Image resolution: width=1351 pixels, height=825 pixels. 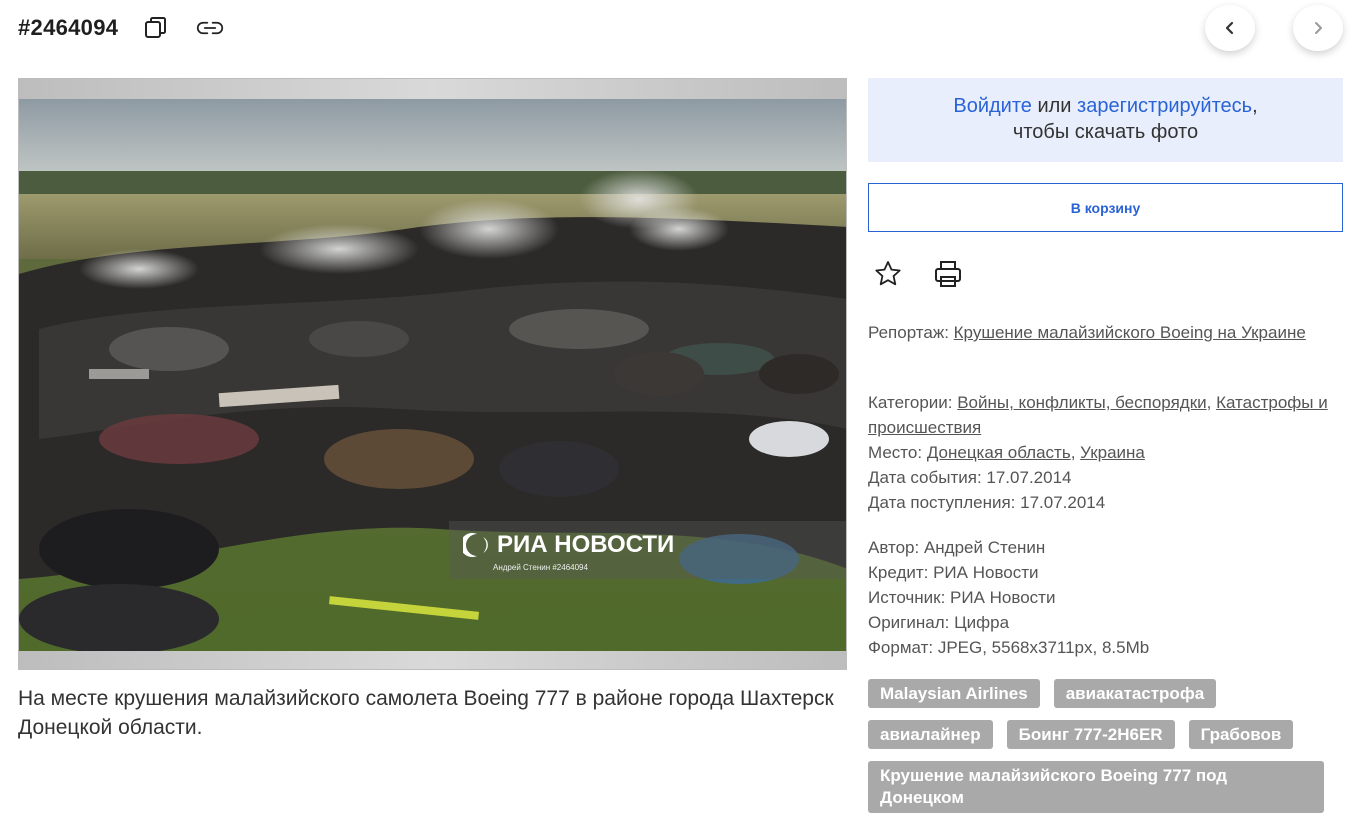 I want to click on login-link: Войдите, so click(x=992, y=106).